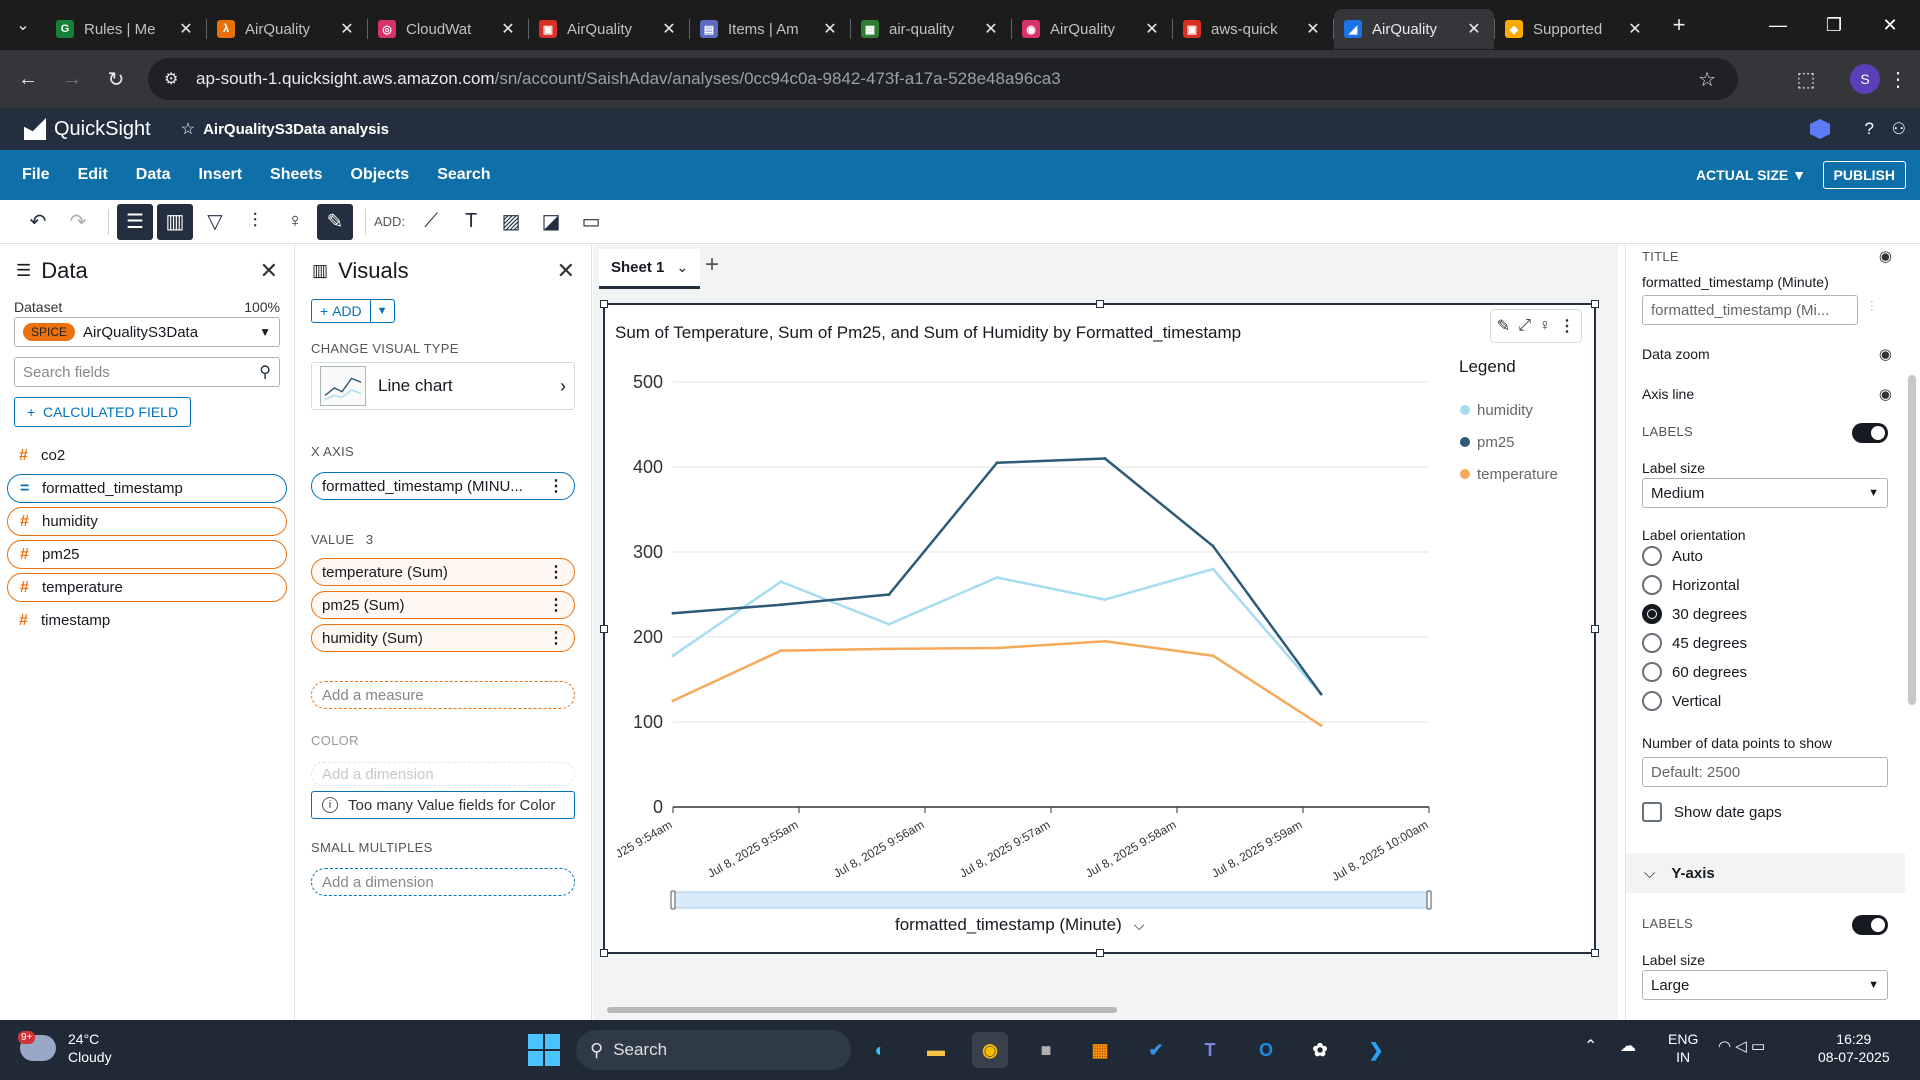  What do you see at coordinates (147, 620) in the screenshot?
I see `field-item-timestamp: # timestamp` at bounding box center [147, 620].